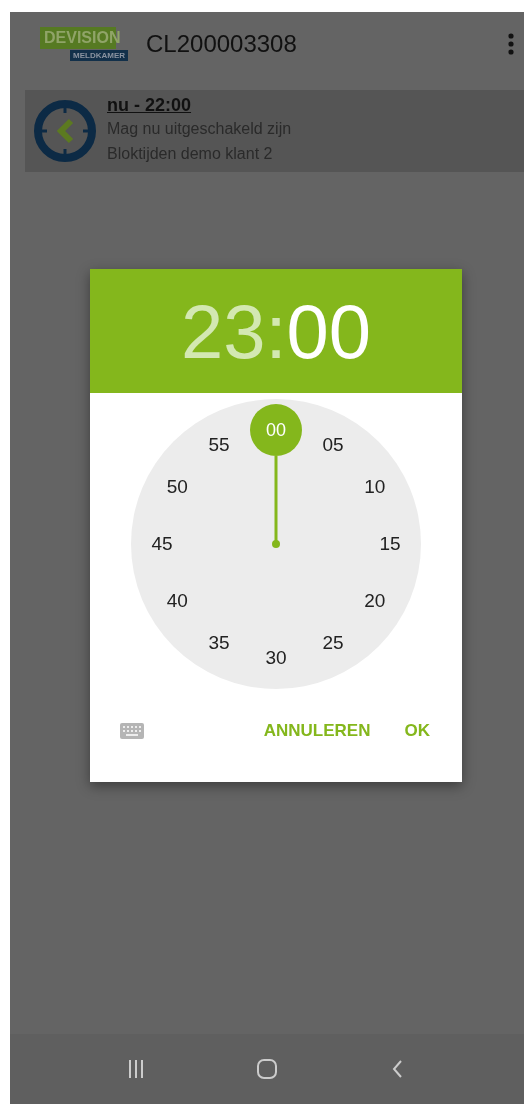 The width and height of the screenshot is (524, 1104). What do you see at coordinates (276, 544) in the screenshot?
I see `clock-dial: 00 05 10 15 20 25 30 35 40 45 50 55` at bounding box center [276, 544].